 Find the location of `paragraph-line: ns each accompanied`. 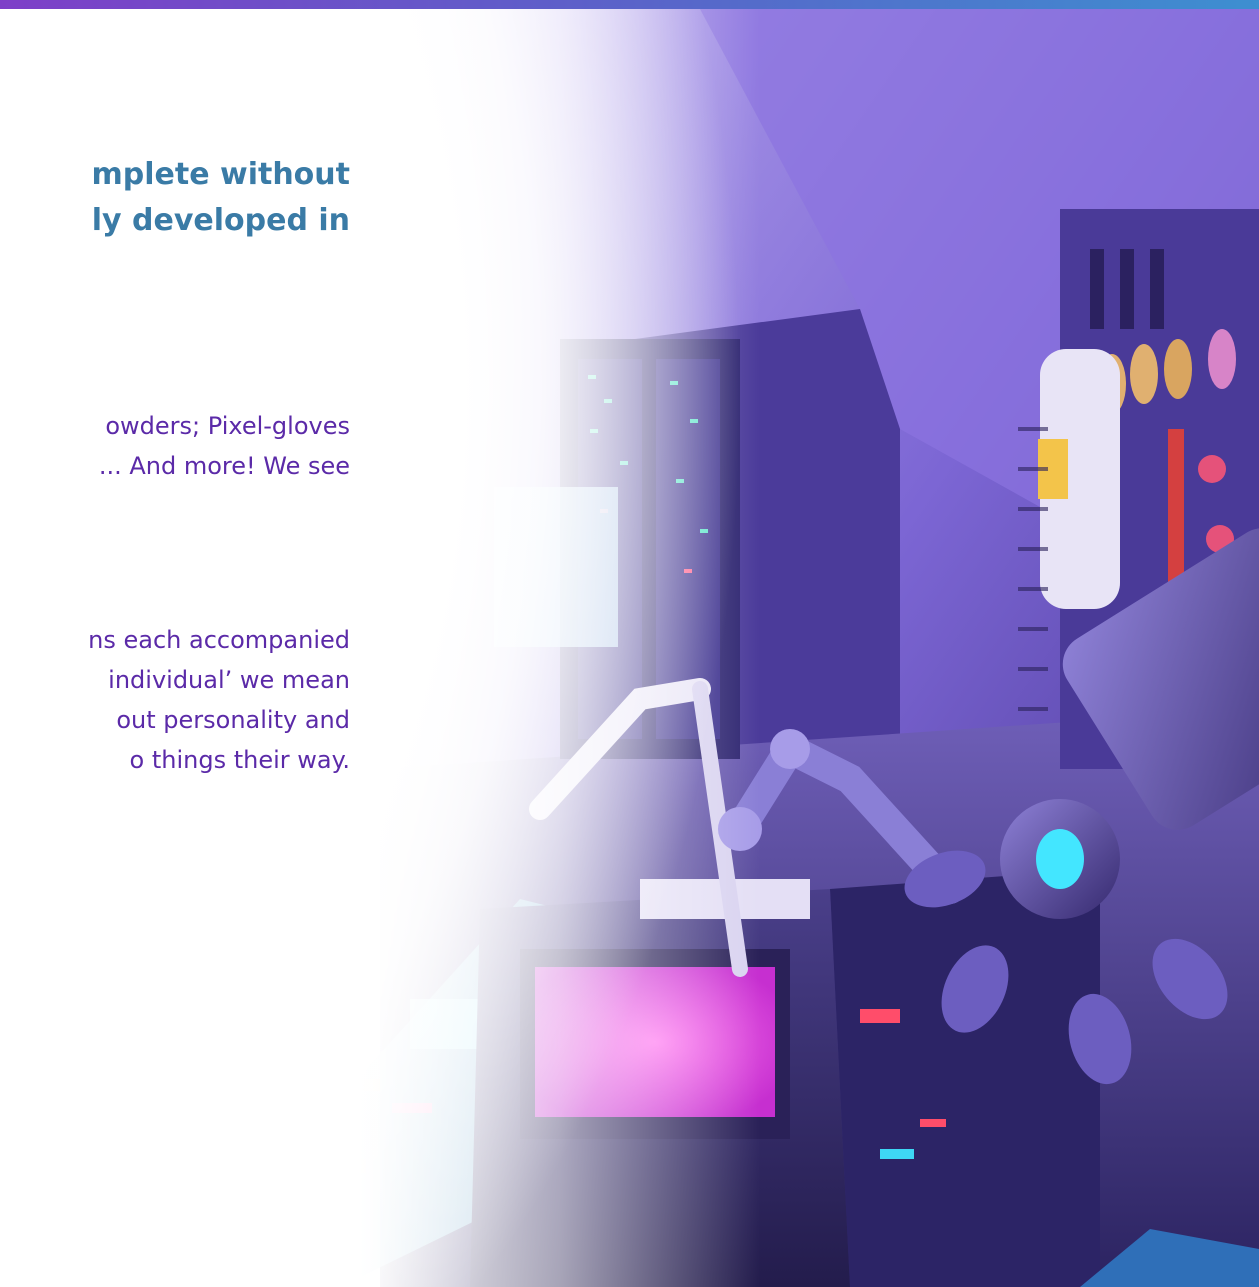

paragraph-line: ns each accompanied is located at coordinates (219, 640).